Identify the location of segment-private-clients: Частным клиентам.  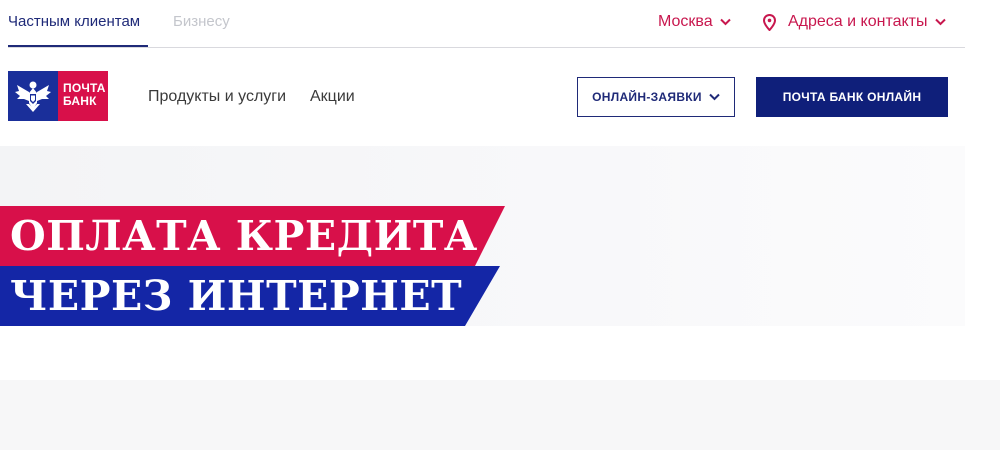
(74, 21).